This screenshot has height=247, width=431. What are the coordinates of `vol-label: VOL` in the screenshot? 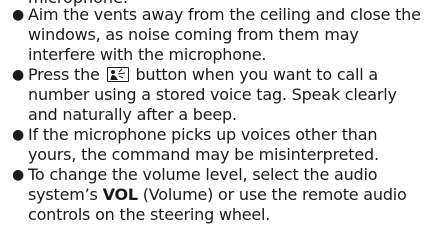 It's located at (120, 194).